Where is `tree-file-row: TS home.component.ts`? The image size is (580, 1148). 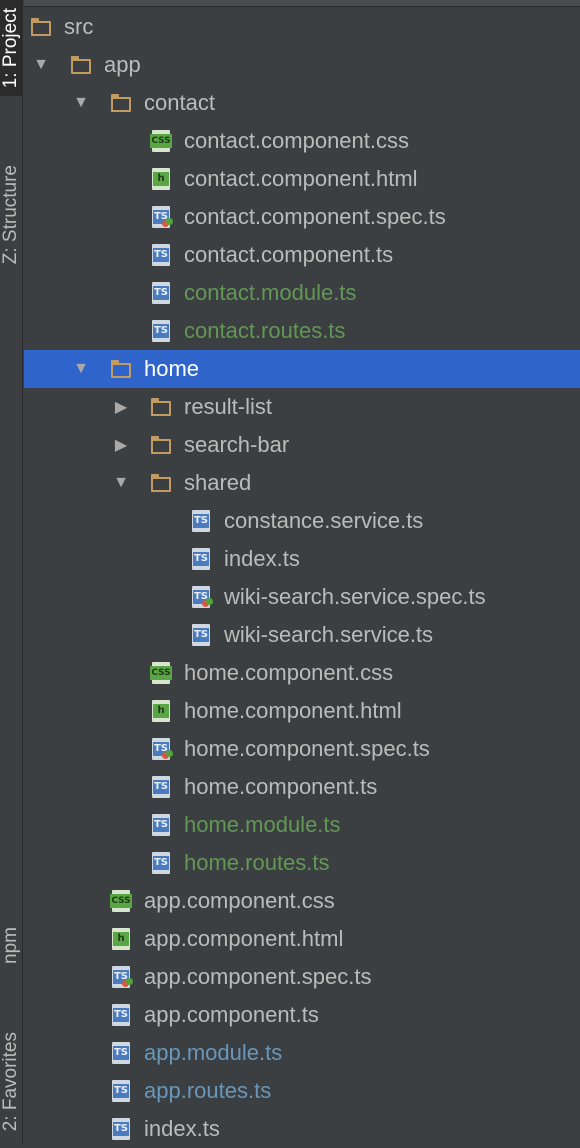
tree-file-row: TS home.component.ts is located at coordinates (302, 787).